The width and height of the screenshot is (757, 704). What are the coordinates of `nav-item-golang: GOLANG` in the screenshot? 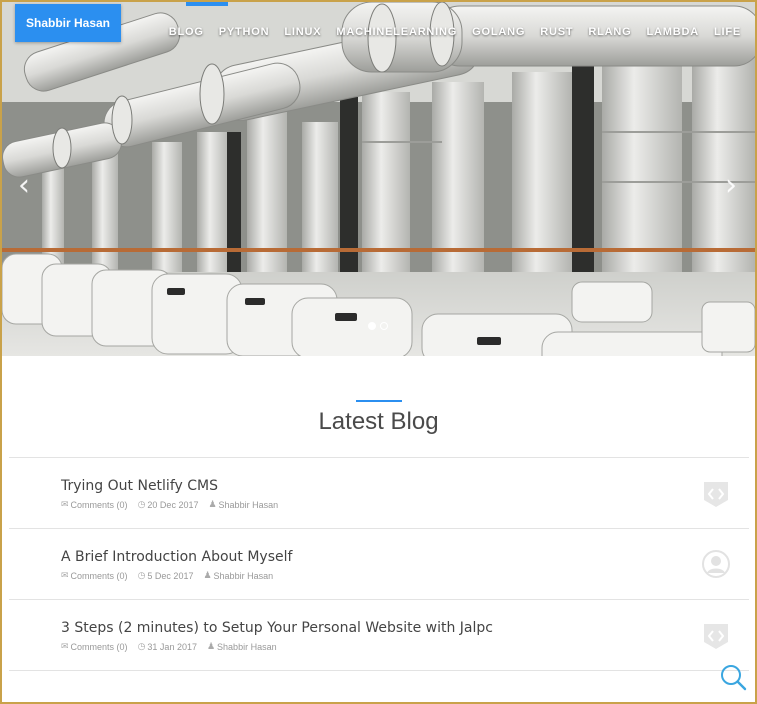 It's located at (498, 32).